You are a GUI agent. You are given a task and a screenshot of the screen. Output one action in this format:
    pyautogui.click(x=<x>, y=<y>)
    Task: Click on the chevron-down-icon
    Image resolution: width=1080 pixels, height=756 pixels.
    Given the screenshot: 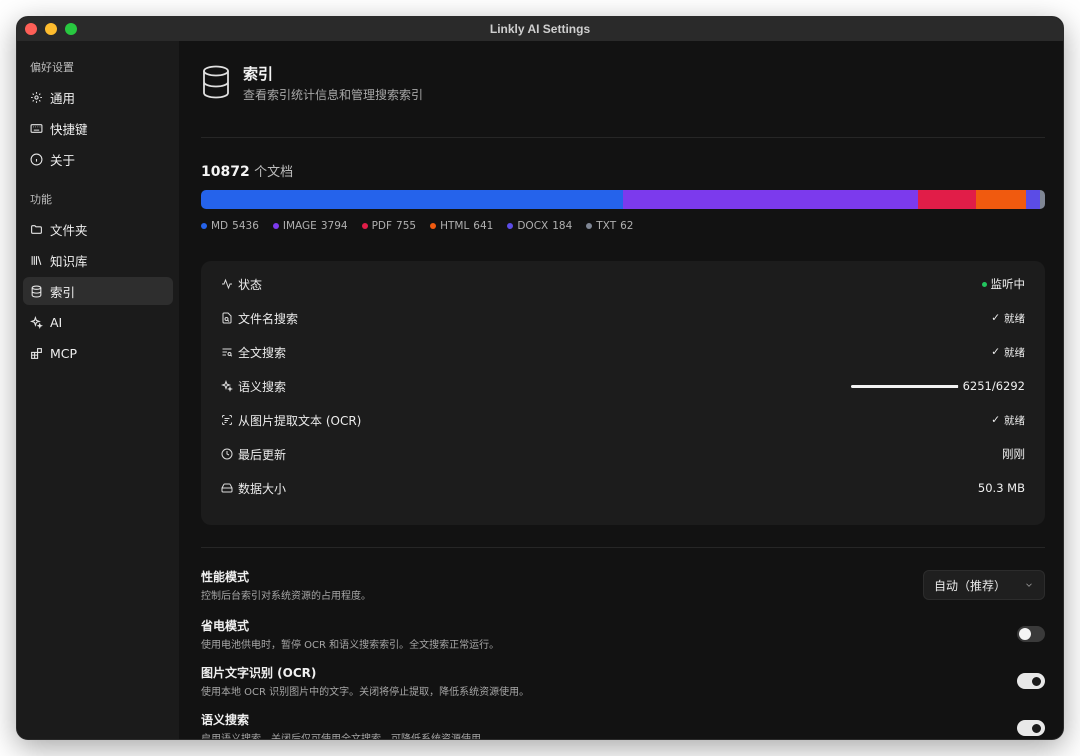 What is the action you would take?
    pyautogui.click(x=1029, y=585)
    